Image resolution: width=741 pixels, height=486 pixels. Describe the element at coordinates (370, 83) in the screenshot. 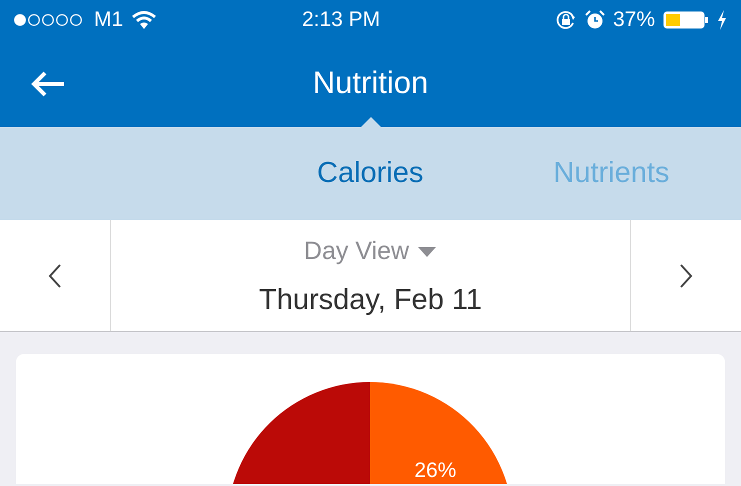

I see `page-title: Nutrition` at that location.